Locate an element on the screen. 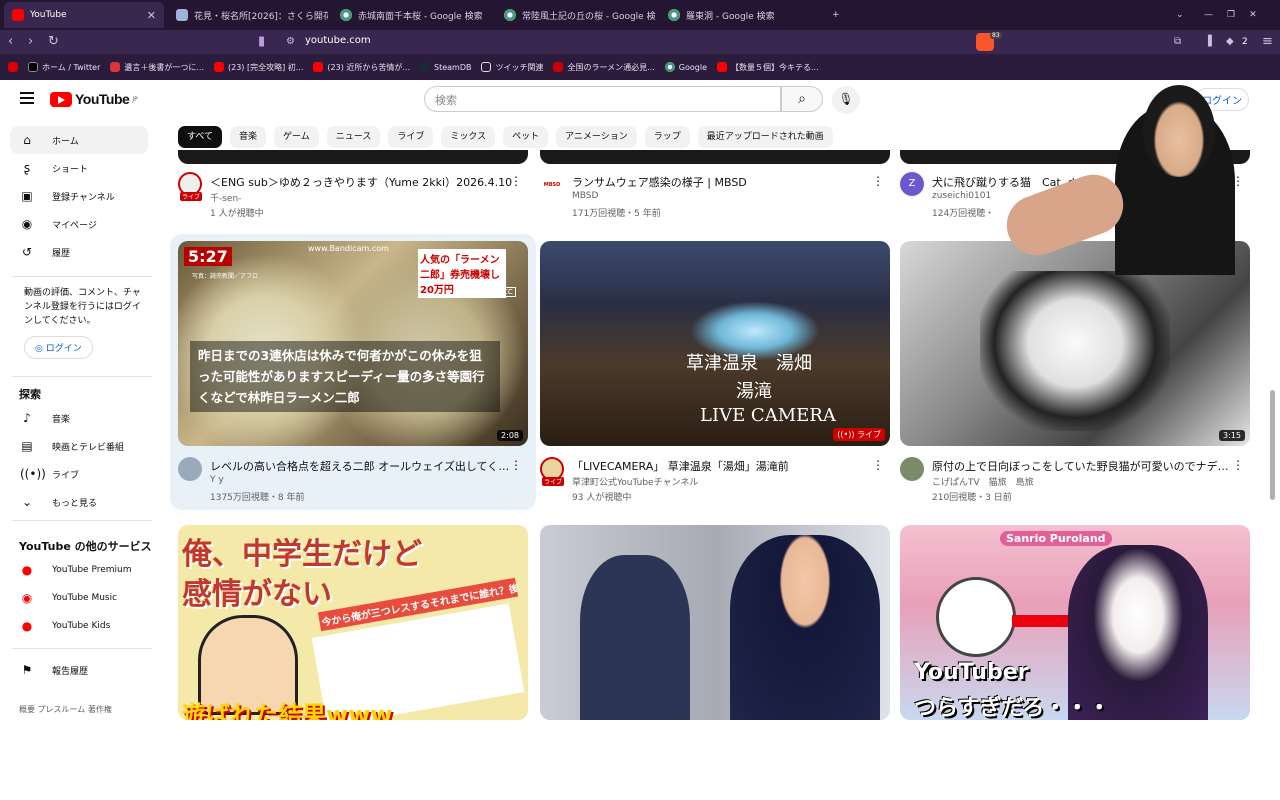  voice-search-button: 🎙 is located at coordinates (846, 100).